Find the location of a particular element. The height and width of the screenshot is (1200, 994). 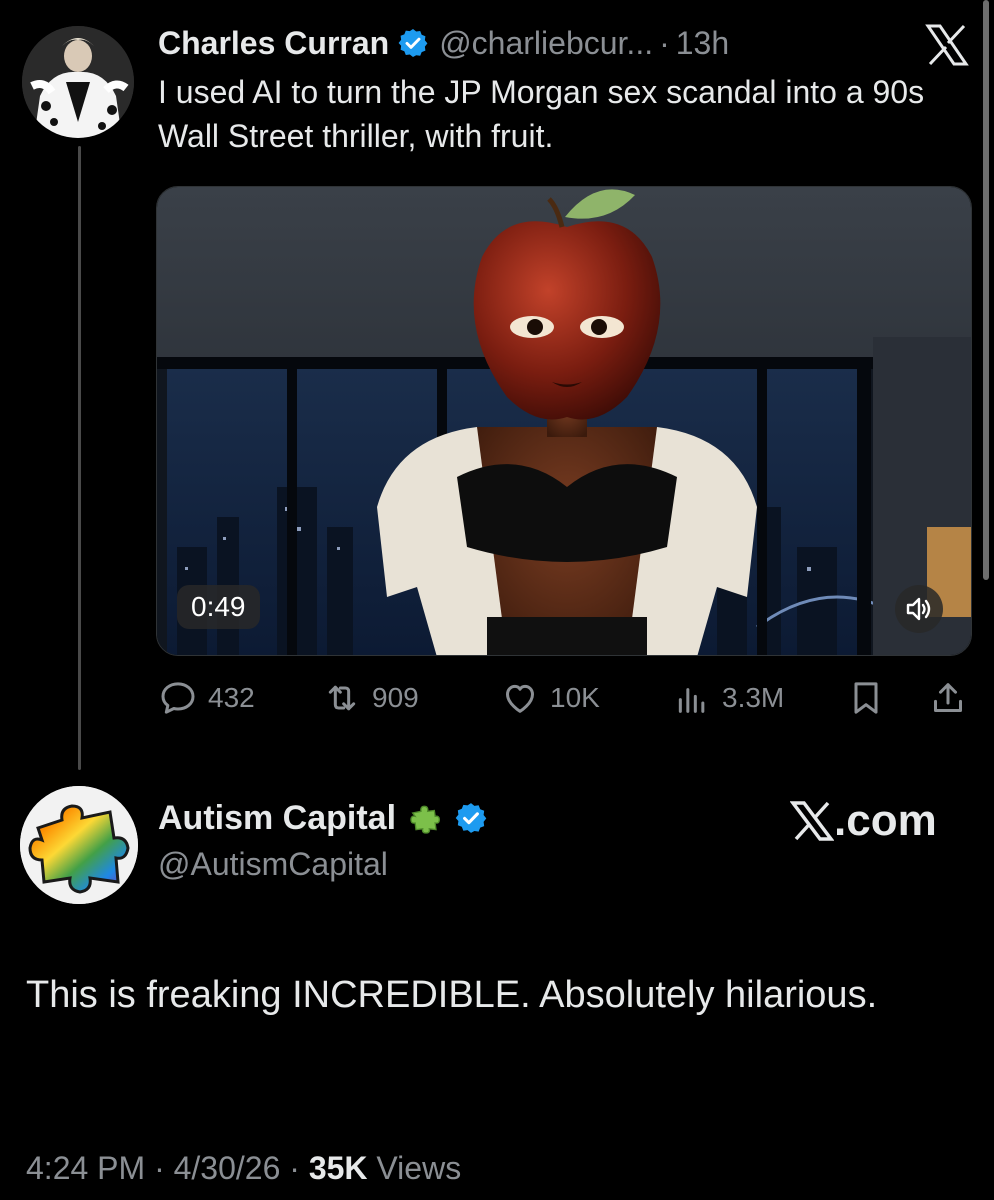

brand-domain: .com is located at coordinates (885, 820).